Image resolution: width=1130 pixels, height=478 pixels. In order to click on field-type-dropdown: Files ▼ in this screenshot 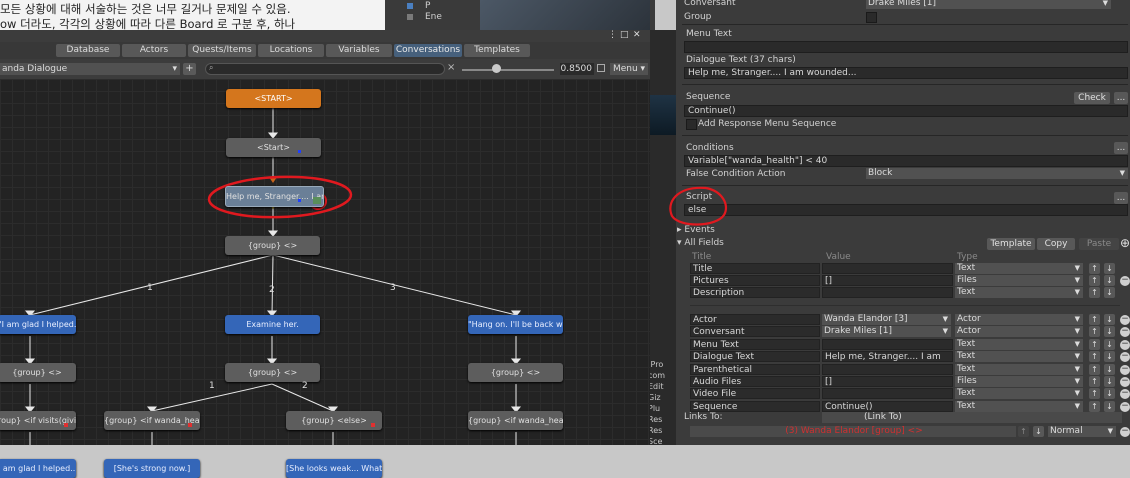, I will do `click(1019, 381)`.